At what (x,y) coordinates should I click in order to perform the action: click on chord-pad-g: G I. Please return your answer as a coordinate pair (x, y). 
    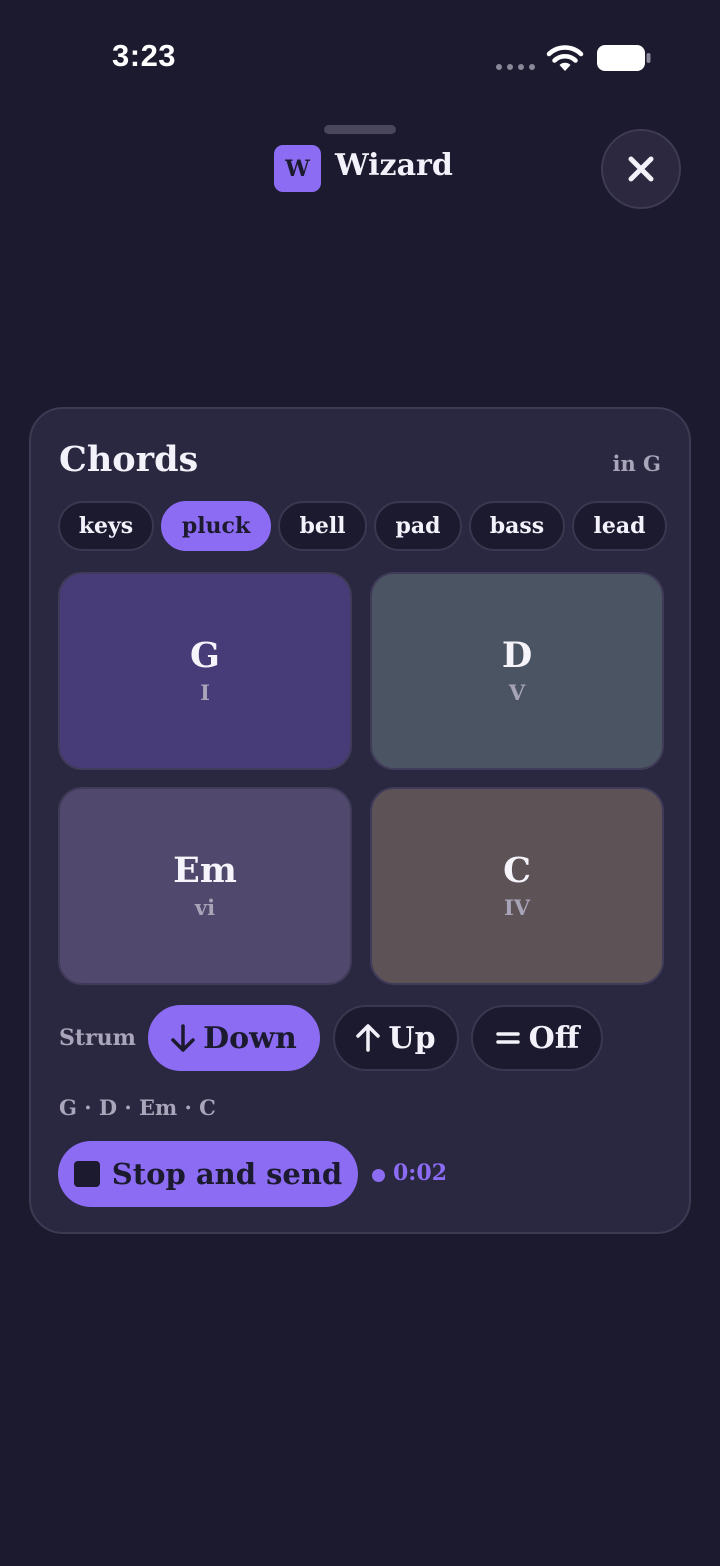
    Looking at the image, I should click on (205, 671).